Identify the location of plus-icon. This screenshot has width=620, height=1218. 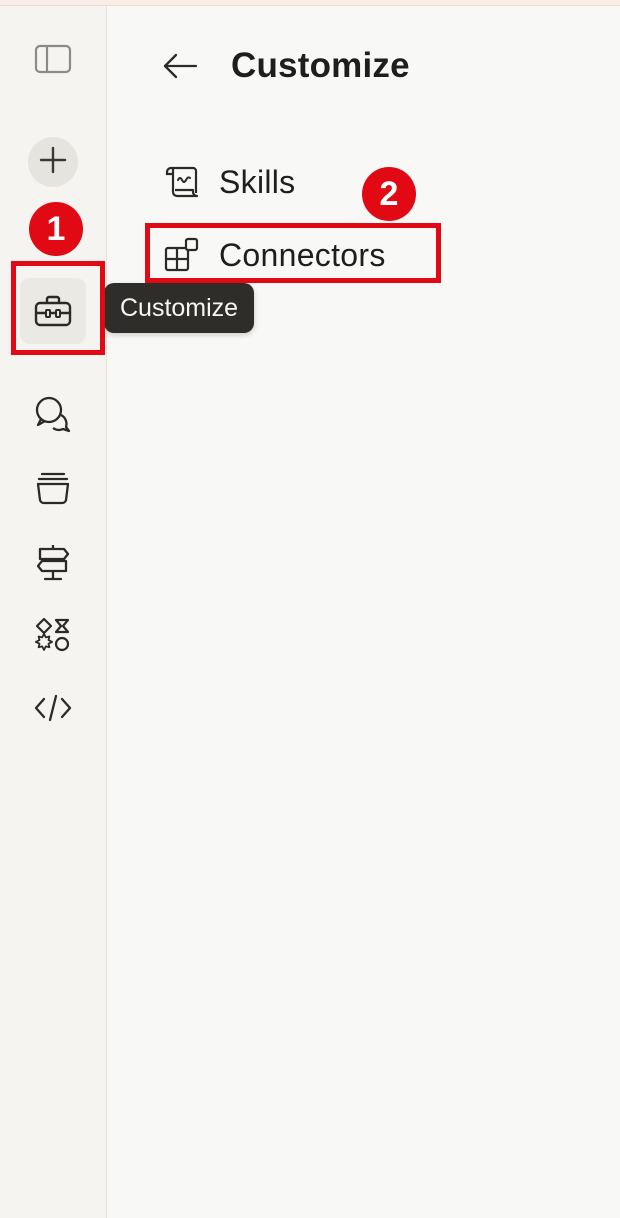
(53, 162).